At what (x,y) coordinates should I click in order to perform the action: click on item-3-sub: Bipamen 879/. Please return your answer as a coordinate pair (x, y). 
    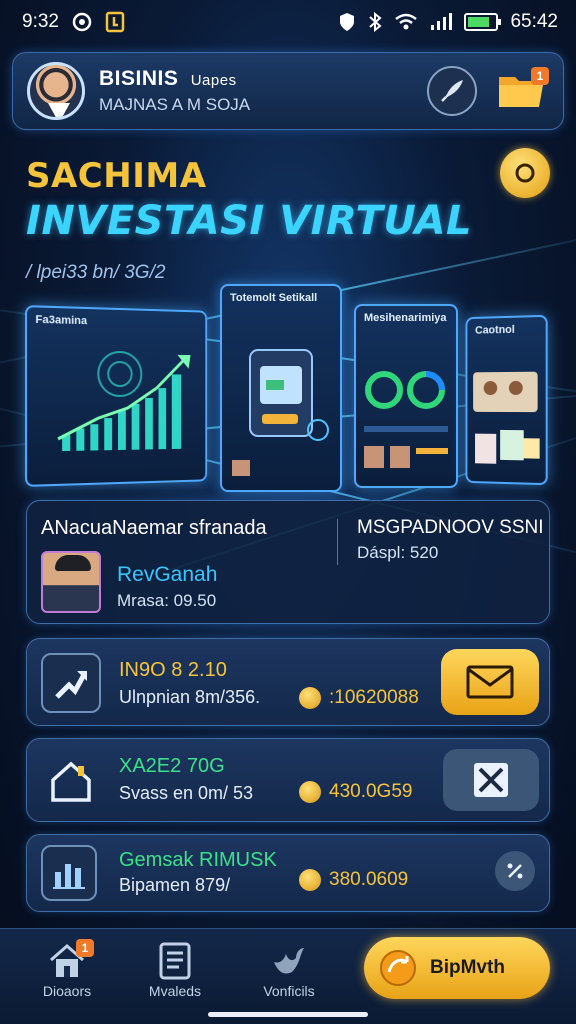
    Looking at the image, I should click on (174, 885).